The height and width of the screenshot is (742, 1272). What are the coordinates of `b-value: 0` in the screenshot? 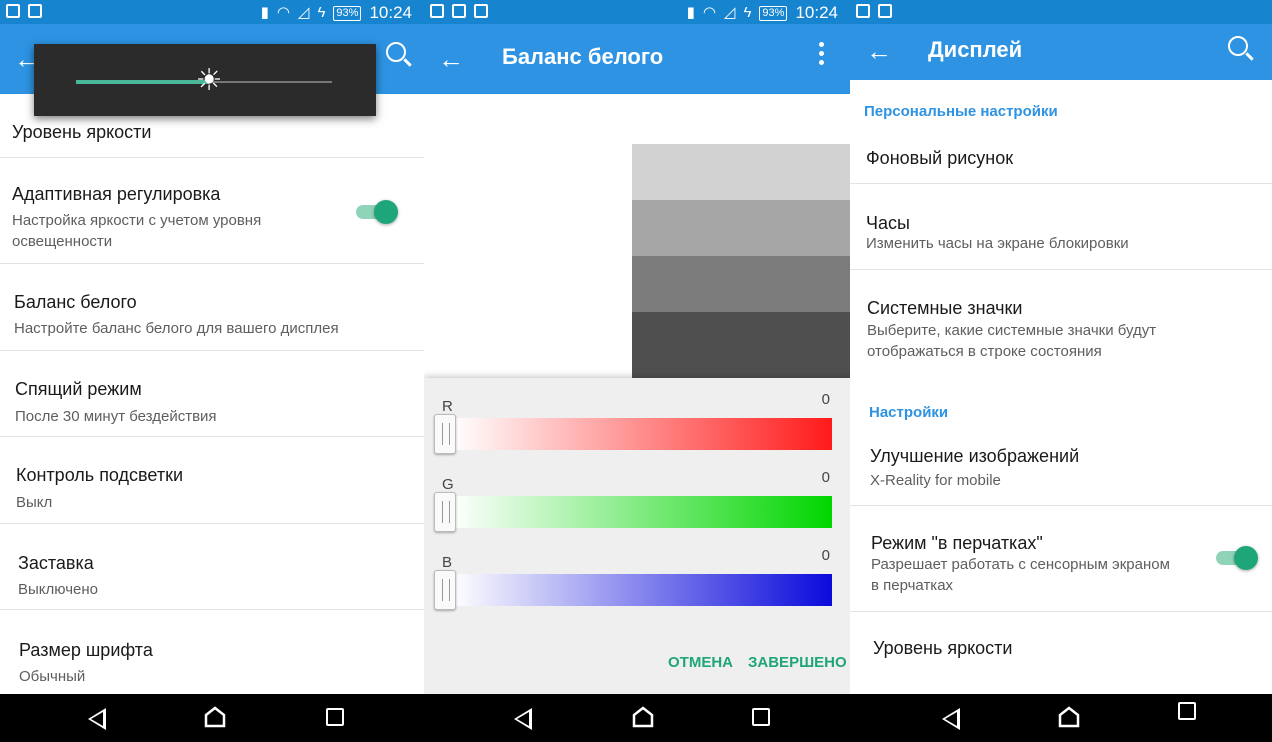 It's located at (825, 555).